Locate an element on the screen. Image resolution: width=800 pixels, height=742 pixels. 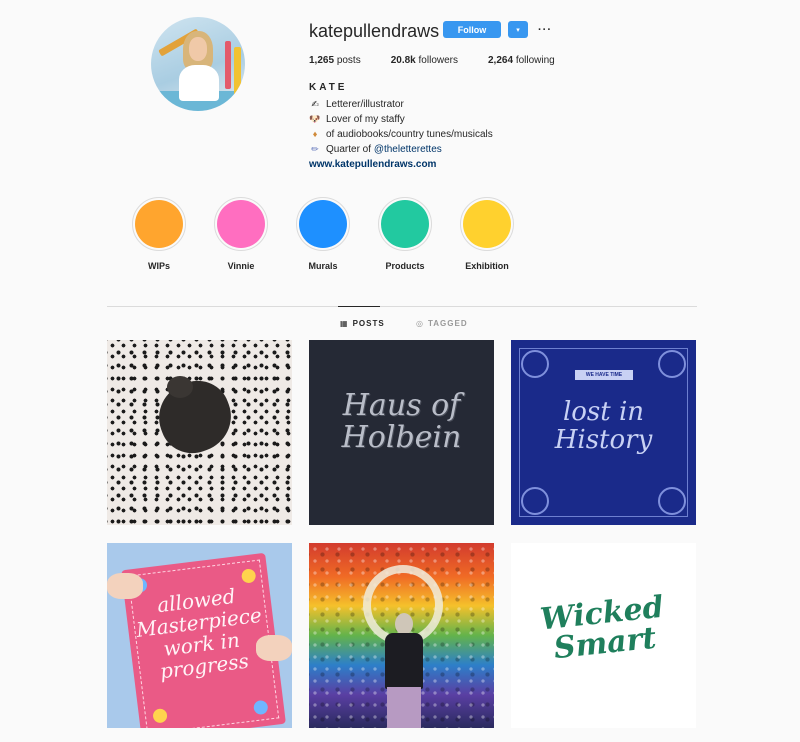
avatar-face is located at coordinates (198, 49).